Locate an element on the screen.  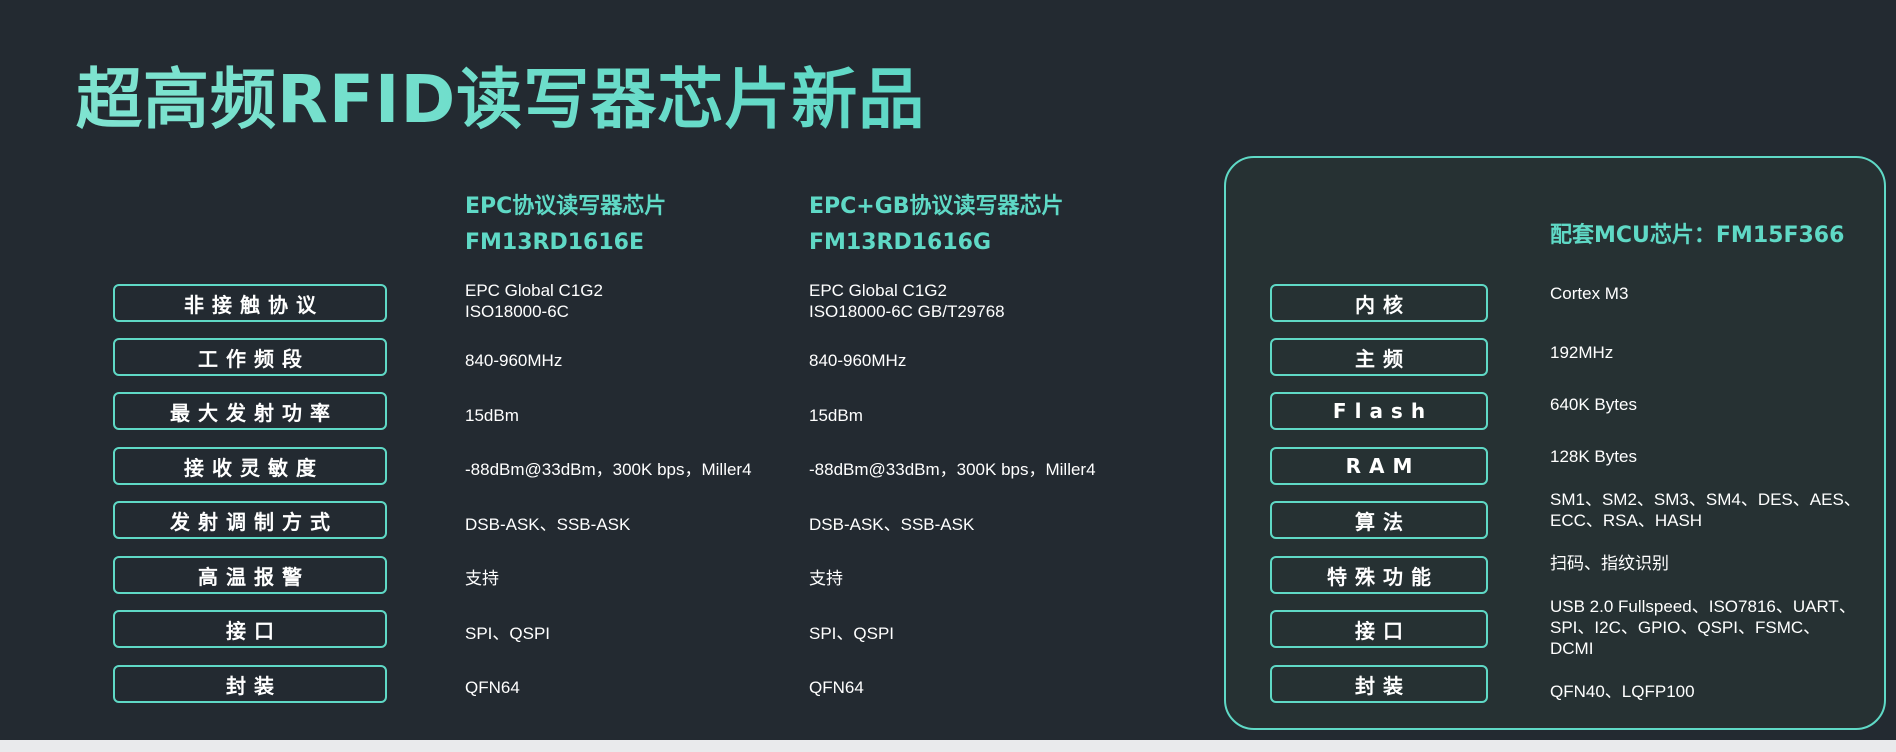
mcu-row-label: Flash is located at coordinates (1379, 411).